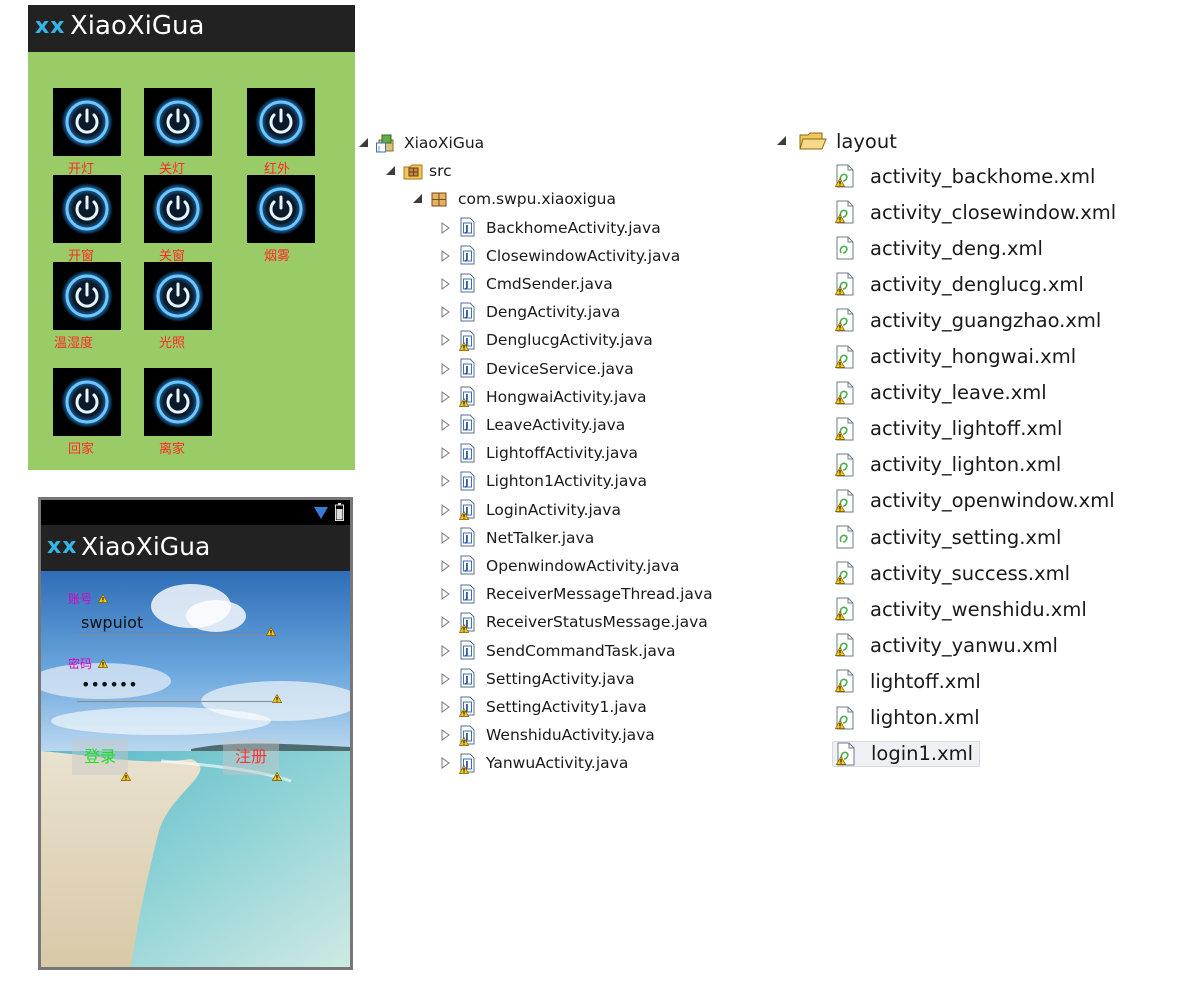 The height and width of the screenshot is (1000, 1200). I want to click on tree-item-java-file: J OpenwindowActivity.java, so click(559, 565).